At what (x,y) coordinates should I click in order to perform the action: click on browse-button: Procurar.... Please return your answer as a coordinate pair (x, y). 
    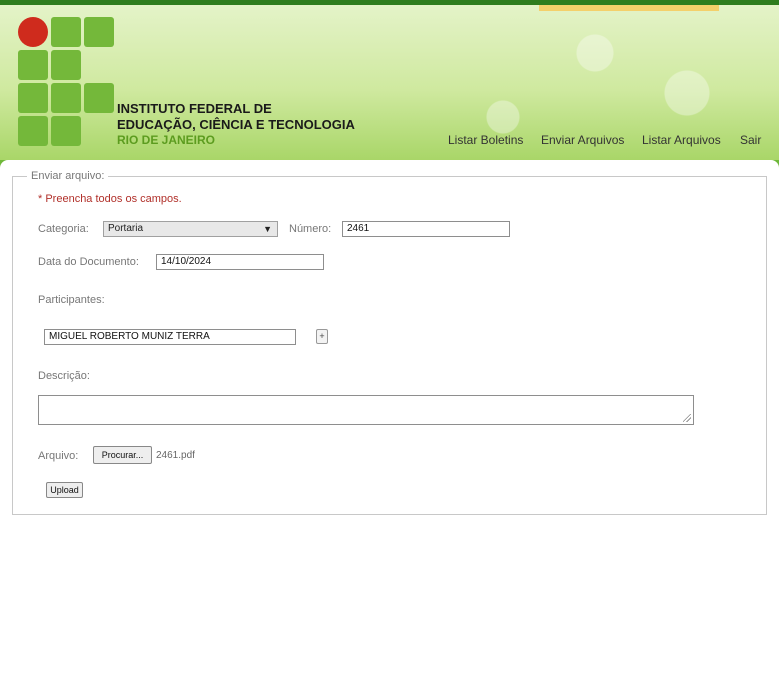
    Looking at the image, I should click on (122, 455).